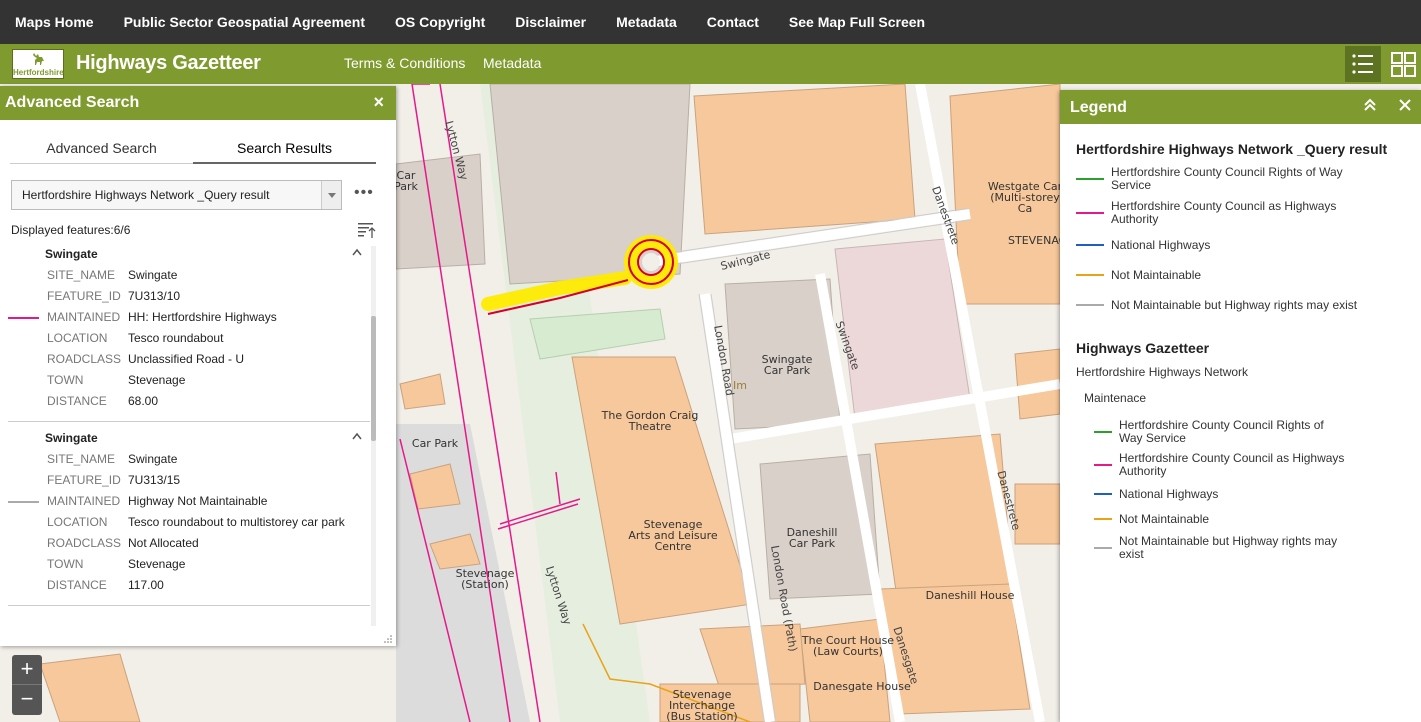 This screenshot has height=722, width=1421. Describe the element at coordinates (848, 646) in the screenshot. I see `map-label-court-house: The Court House (Law Courts)` at that location.